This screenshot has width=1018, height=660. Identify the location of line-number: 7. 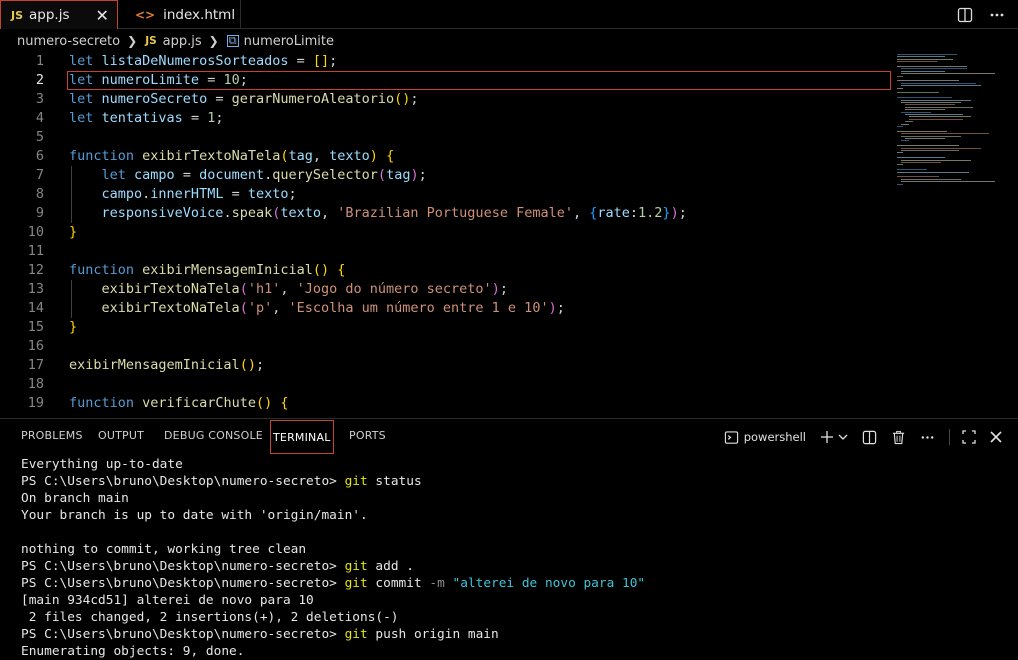
(39, 175).